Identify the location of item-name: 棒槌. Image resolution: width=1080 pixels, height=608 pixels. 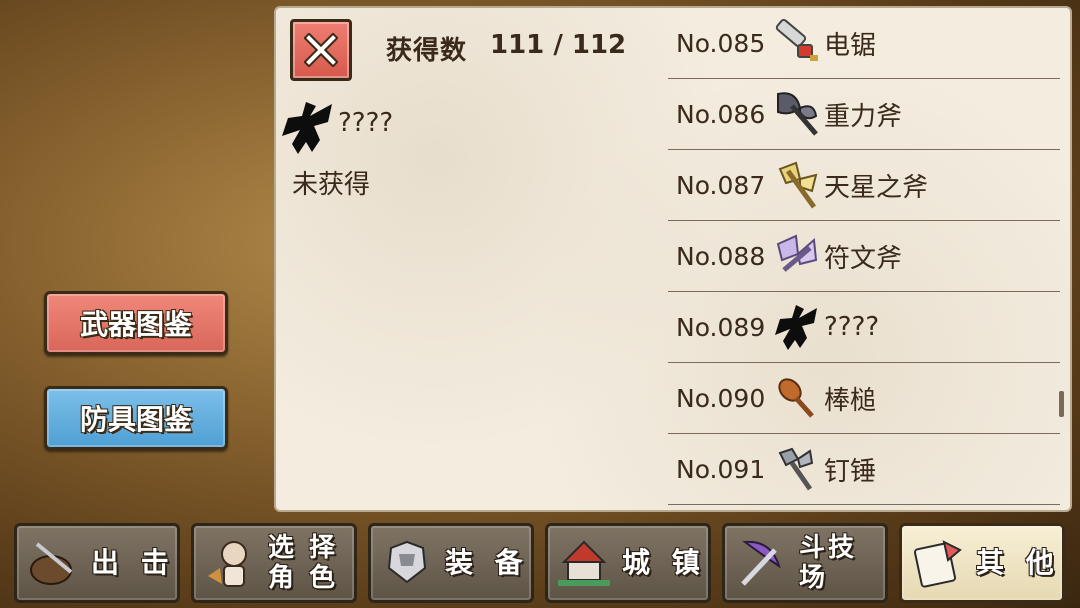
(850, 400).